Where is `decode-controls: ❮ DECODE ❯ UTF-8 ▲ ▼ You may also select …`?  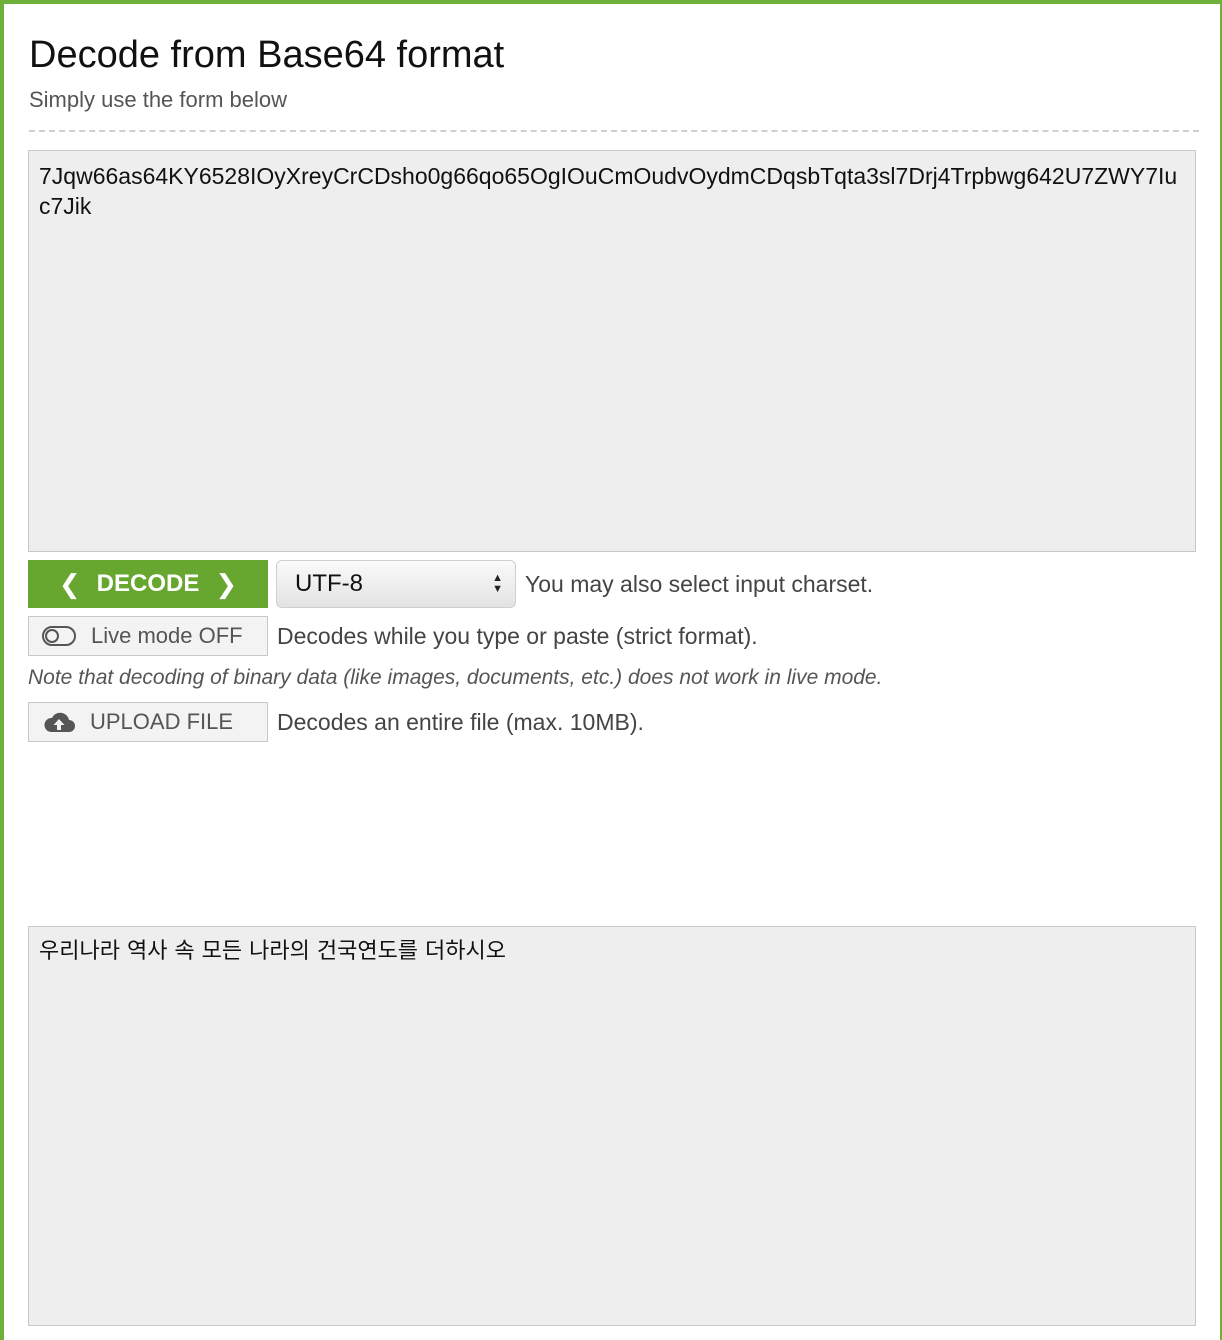 decode-controls: ❮ DECODE ❯ UTF-8 ▲ ▼ You may also select … is located at coordinates (450, 584).